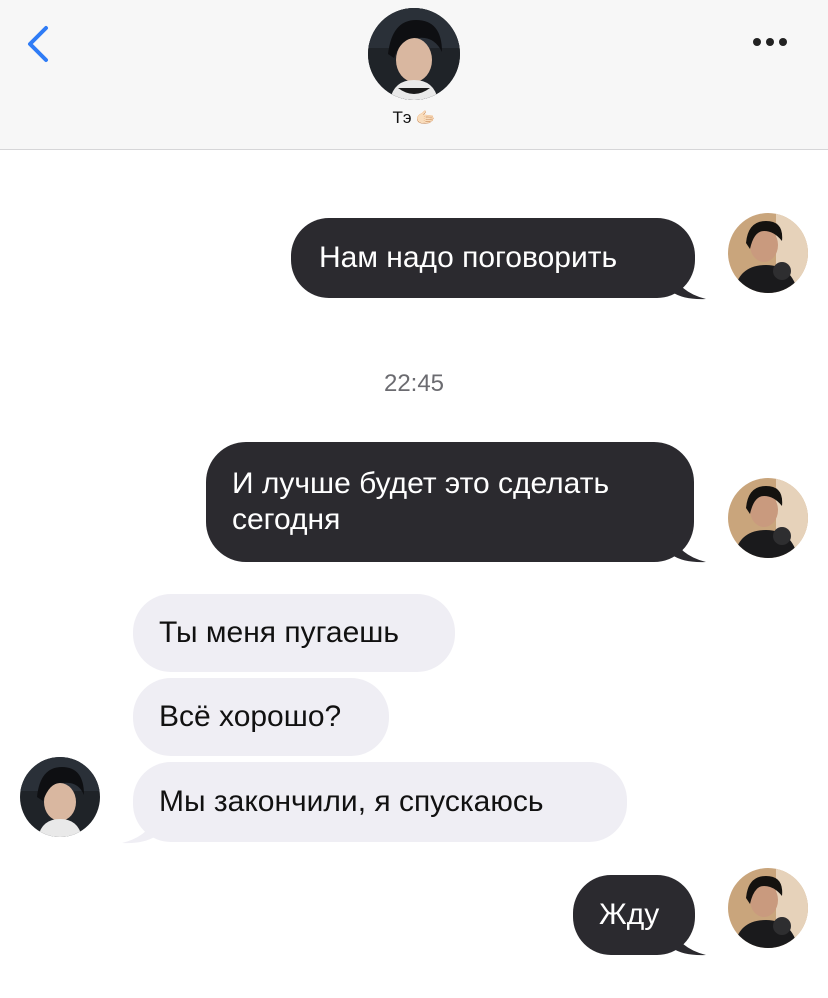 The height and width of the screenshot is (998, 828). Describe the element at coordinates (351, 801) in the screenshot. I see `message-text: Мы закончили, я спускаюсь` at that location.